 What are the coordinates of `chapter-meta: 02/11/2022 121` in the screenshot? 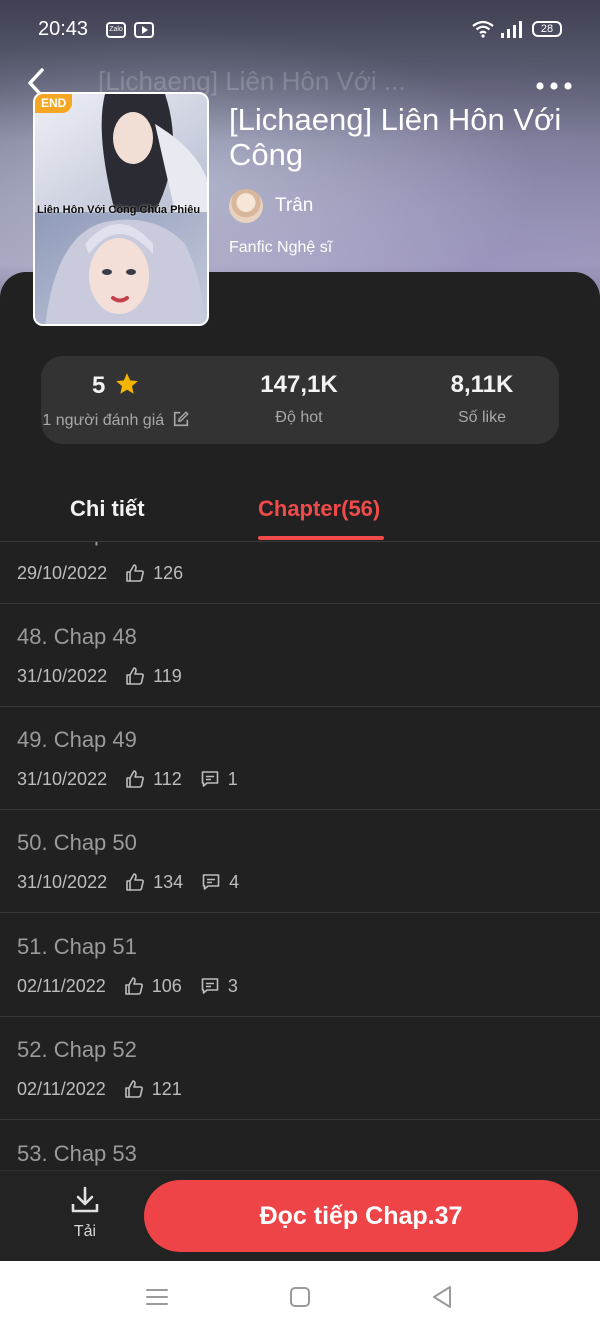 It's located at (99, 1089).